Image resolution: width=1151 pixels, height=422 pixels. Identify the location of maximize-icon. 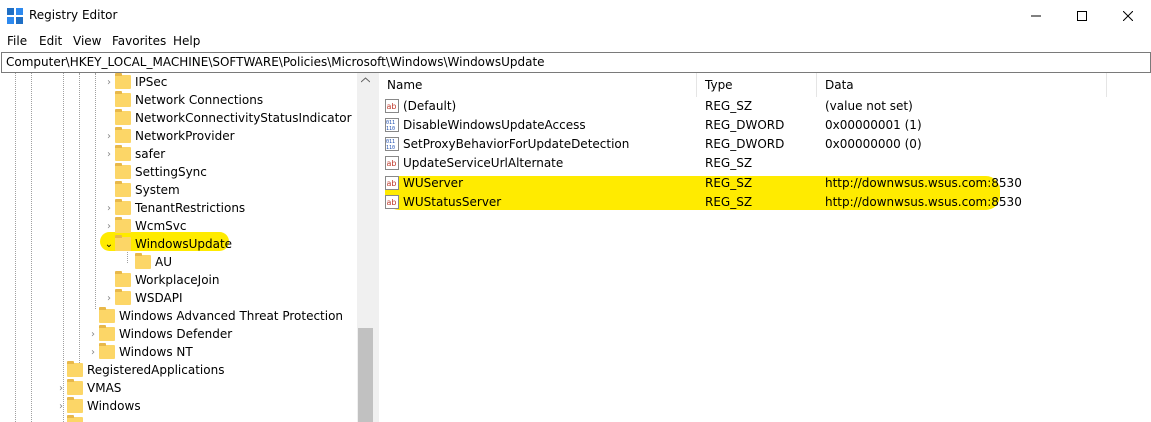
(1082, 16).